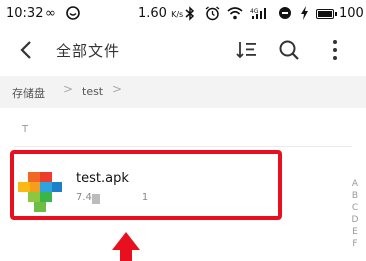 The image size is (366, 261). Describe the element at coordinates (355, 232) in the screenshot. I see `index-letter: E` at that location.